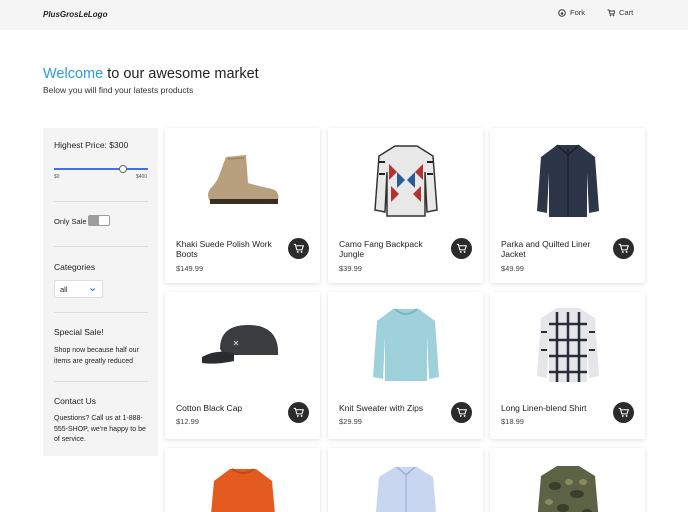  What do you see at coordinates (101, 169) in the screenshot?
I see `price-slider-track` at bounding box center [101, 169].